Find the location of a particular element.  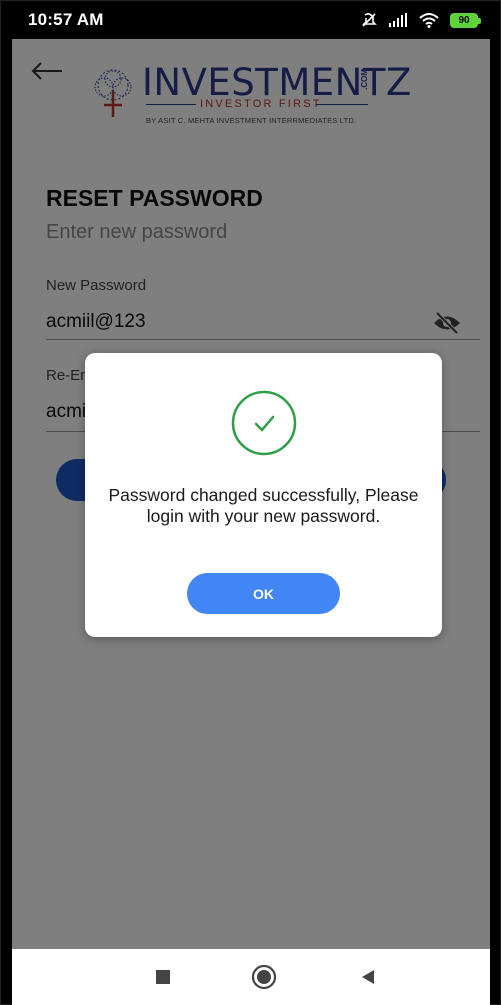

status-bar: 10:57 AM 90 is located at coordinates (251, 20).